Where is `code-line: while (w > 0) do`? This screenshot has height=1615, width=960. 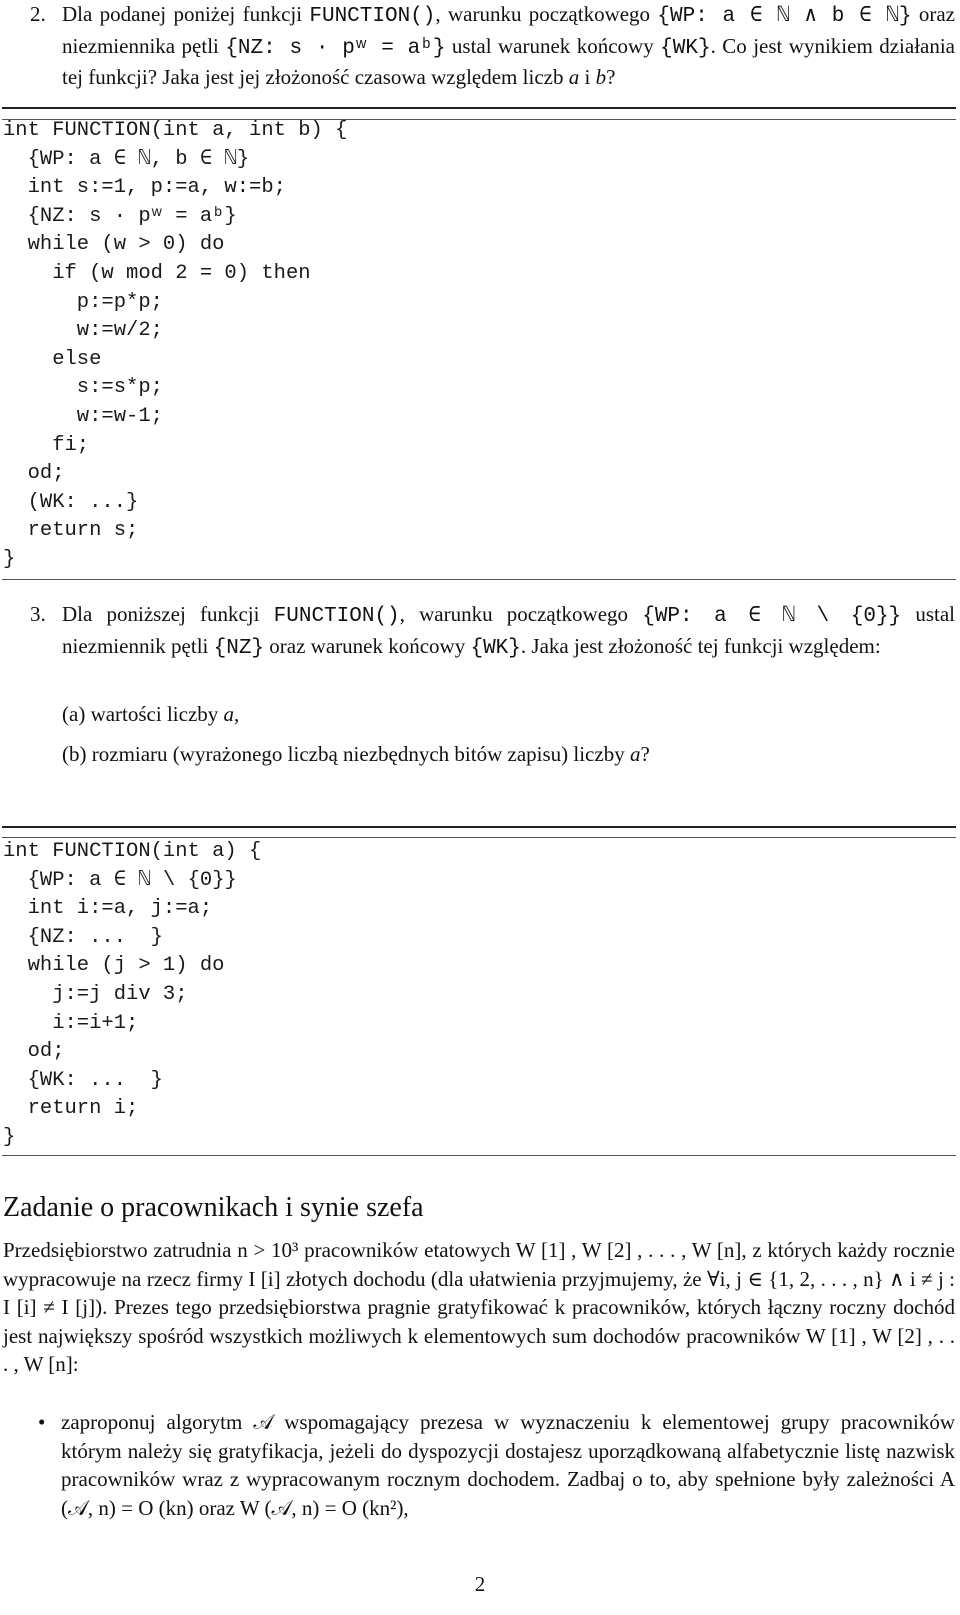
code-line: while (w > 0) do is located at coordinates (114, 245).